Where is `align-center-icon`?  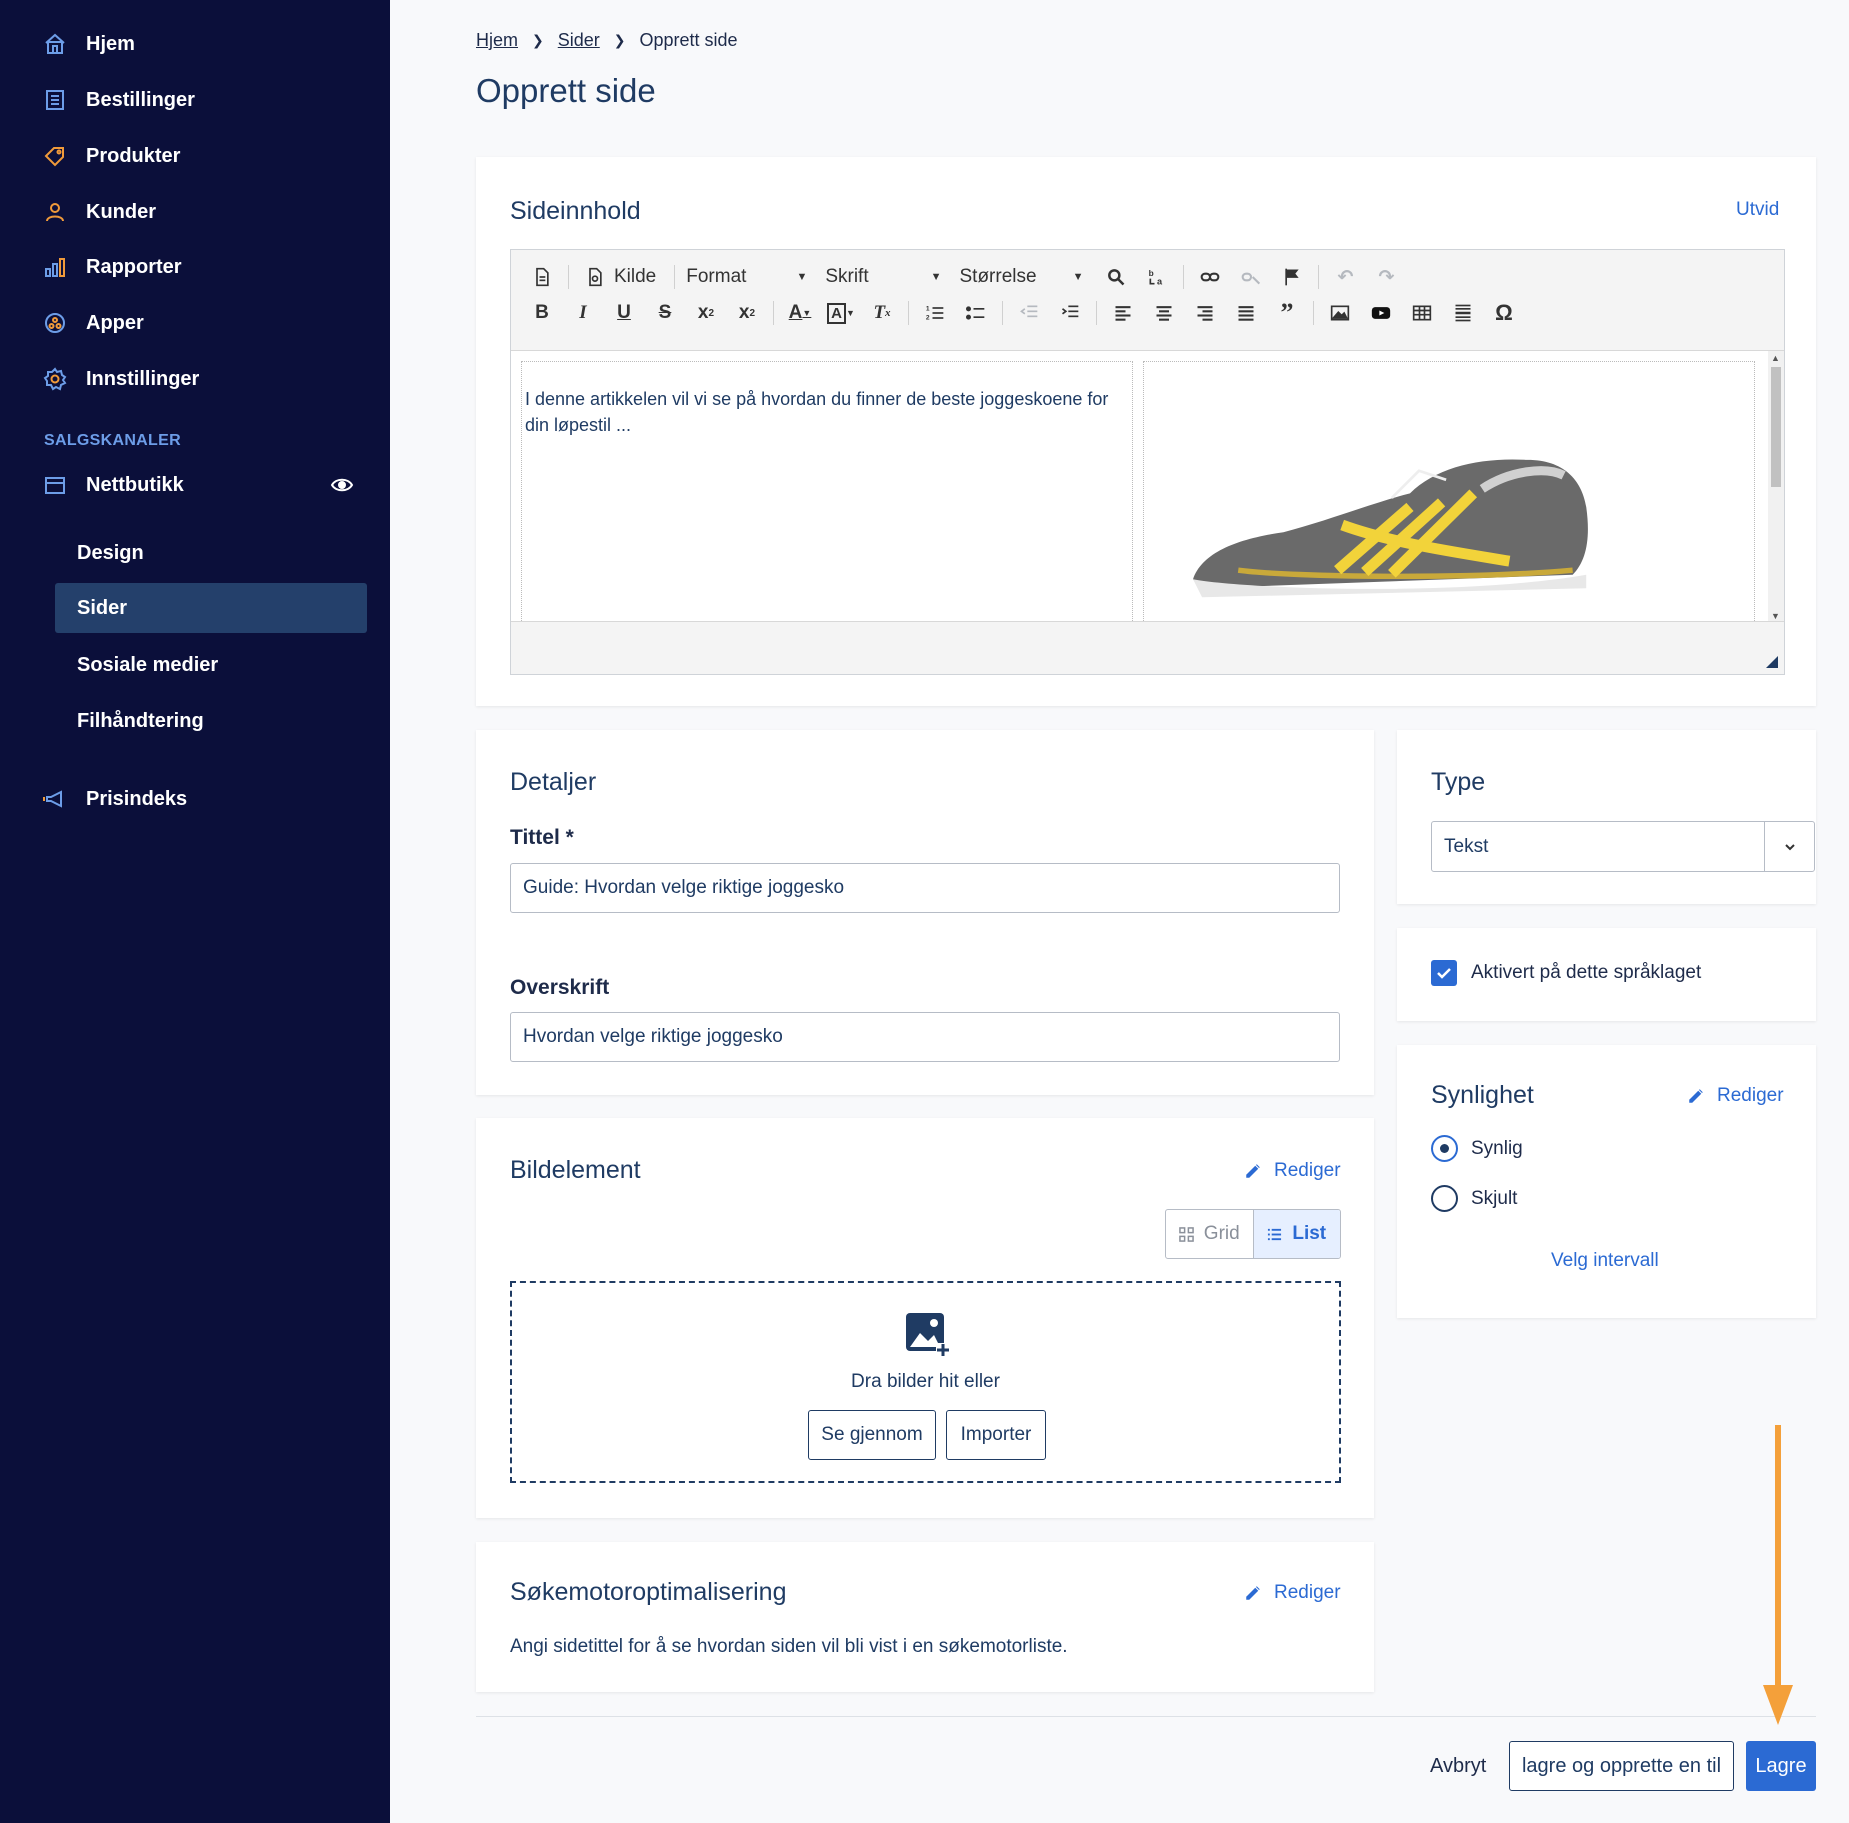
align-center-icon is located at coordinates (1164, 313).